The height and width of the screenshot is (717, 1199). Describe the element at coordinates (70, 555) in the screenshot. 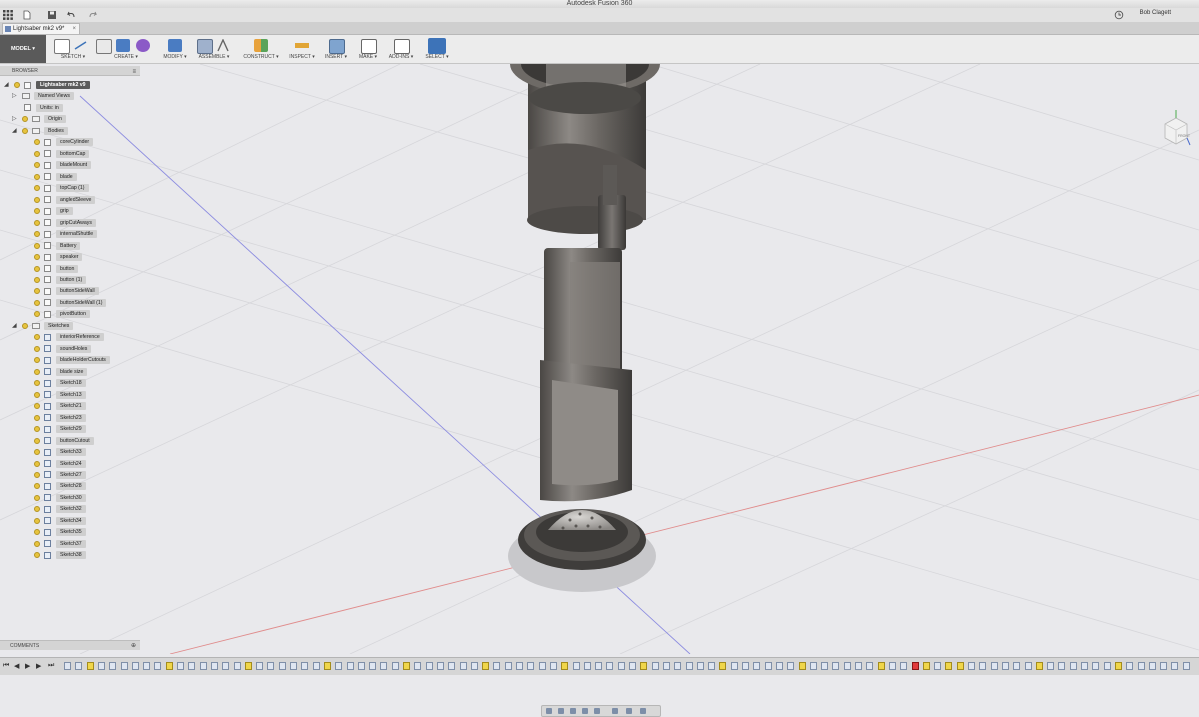

I see `sketch-row: Sketch38` at that location.